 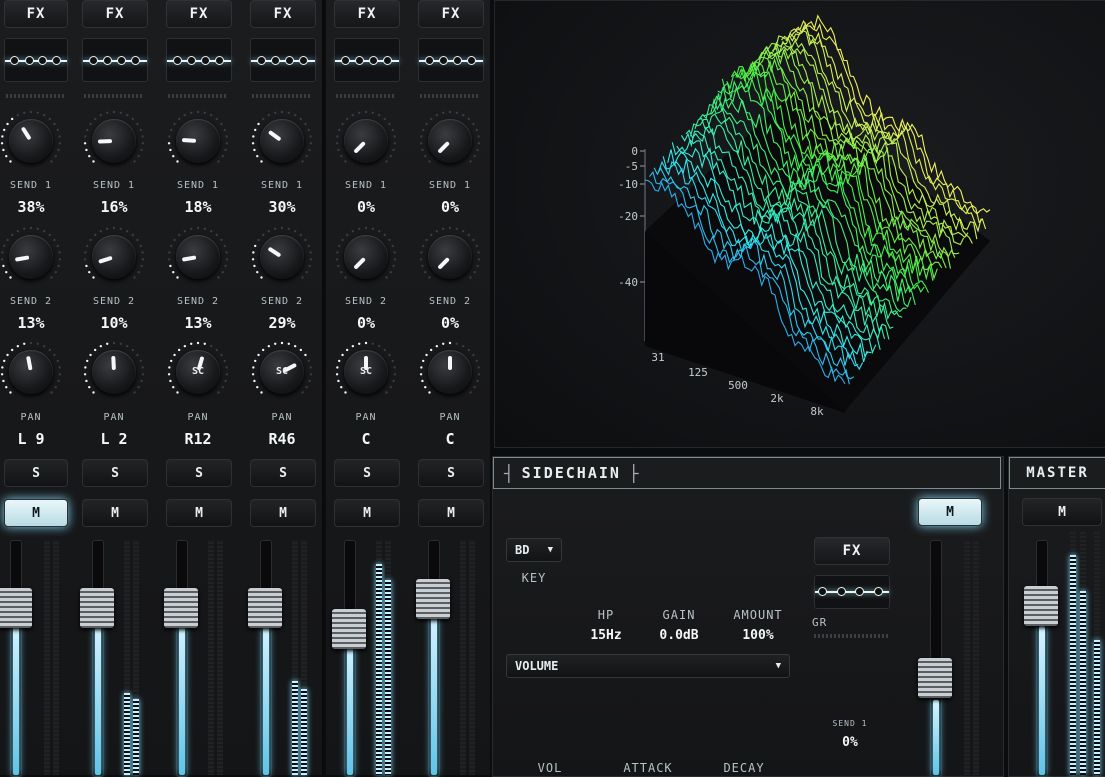 I want to click on sidechain-mute-button: M, so click(x=950, y=512).